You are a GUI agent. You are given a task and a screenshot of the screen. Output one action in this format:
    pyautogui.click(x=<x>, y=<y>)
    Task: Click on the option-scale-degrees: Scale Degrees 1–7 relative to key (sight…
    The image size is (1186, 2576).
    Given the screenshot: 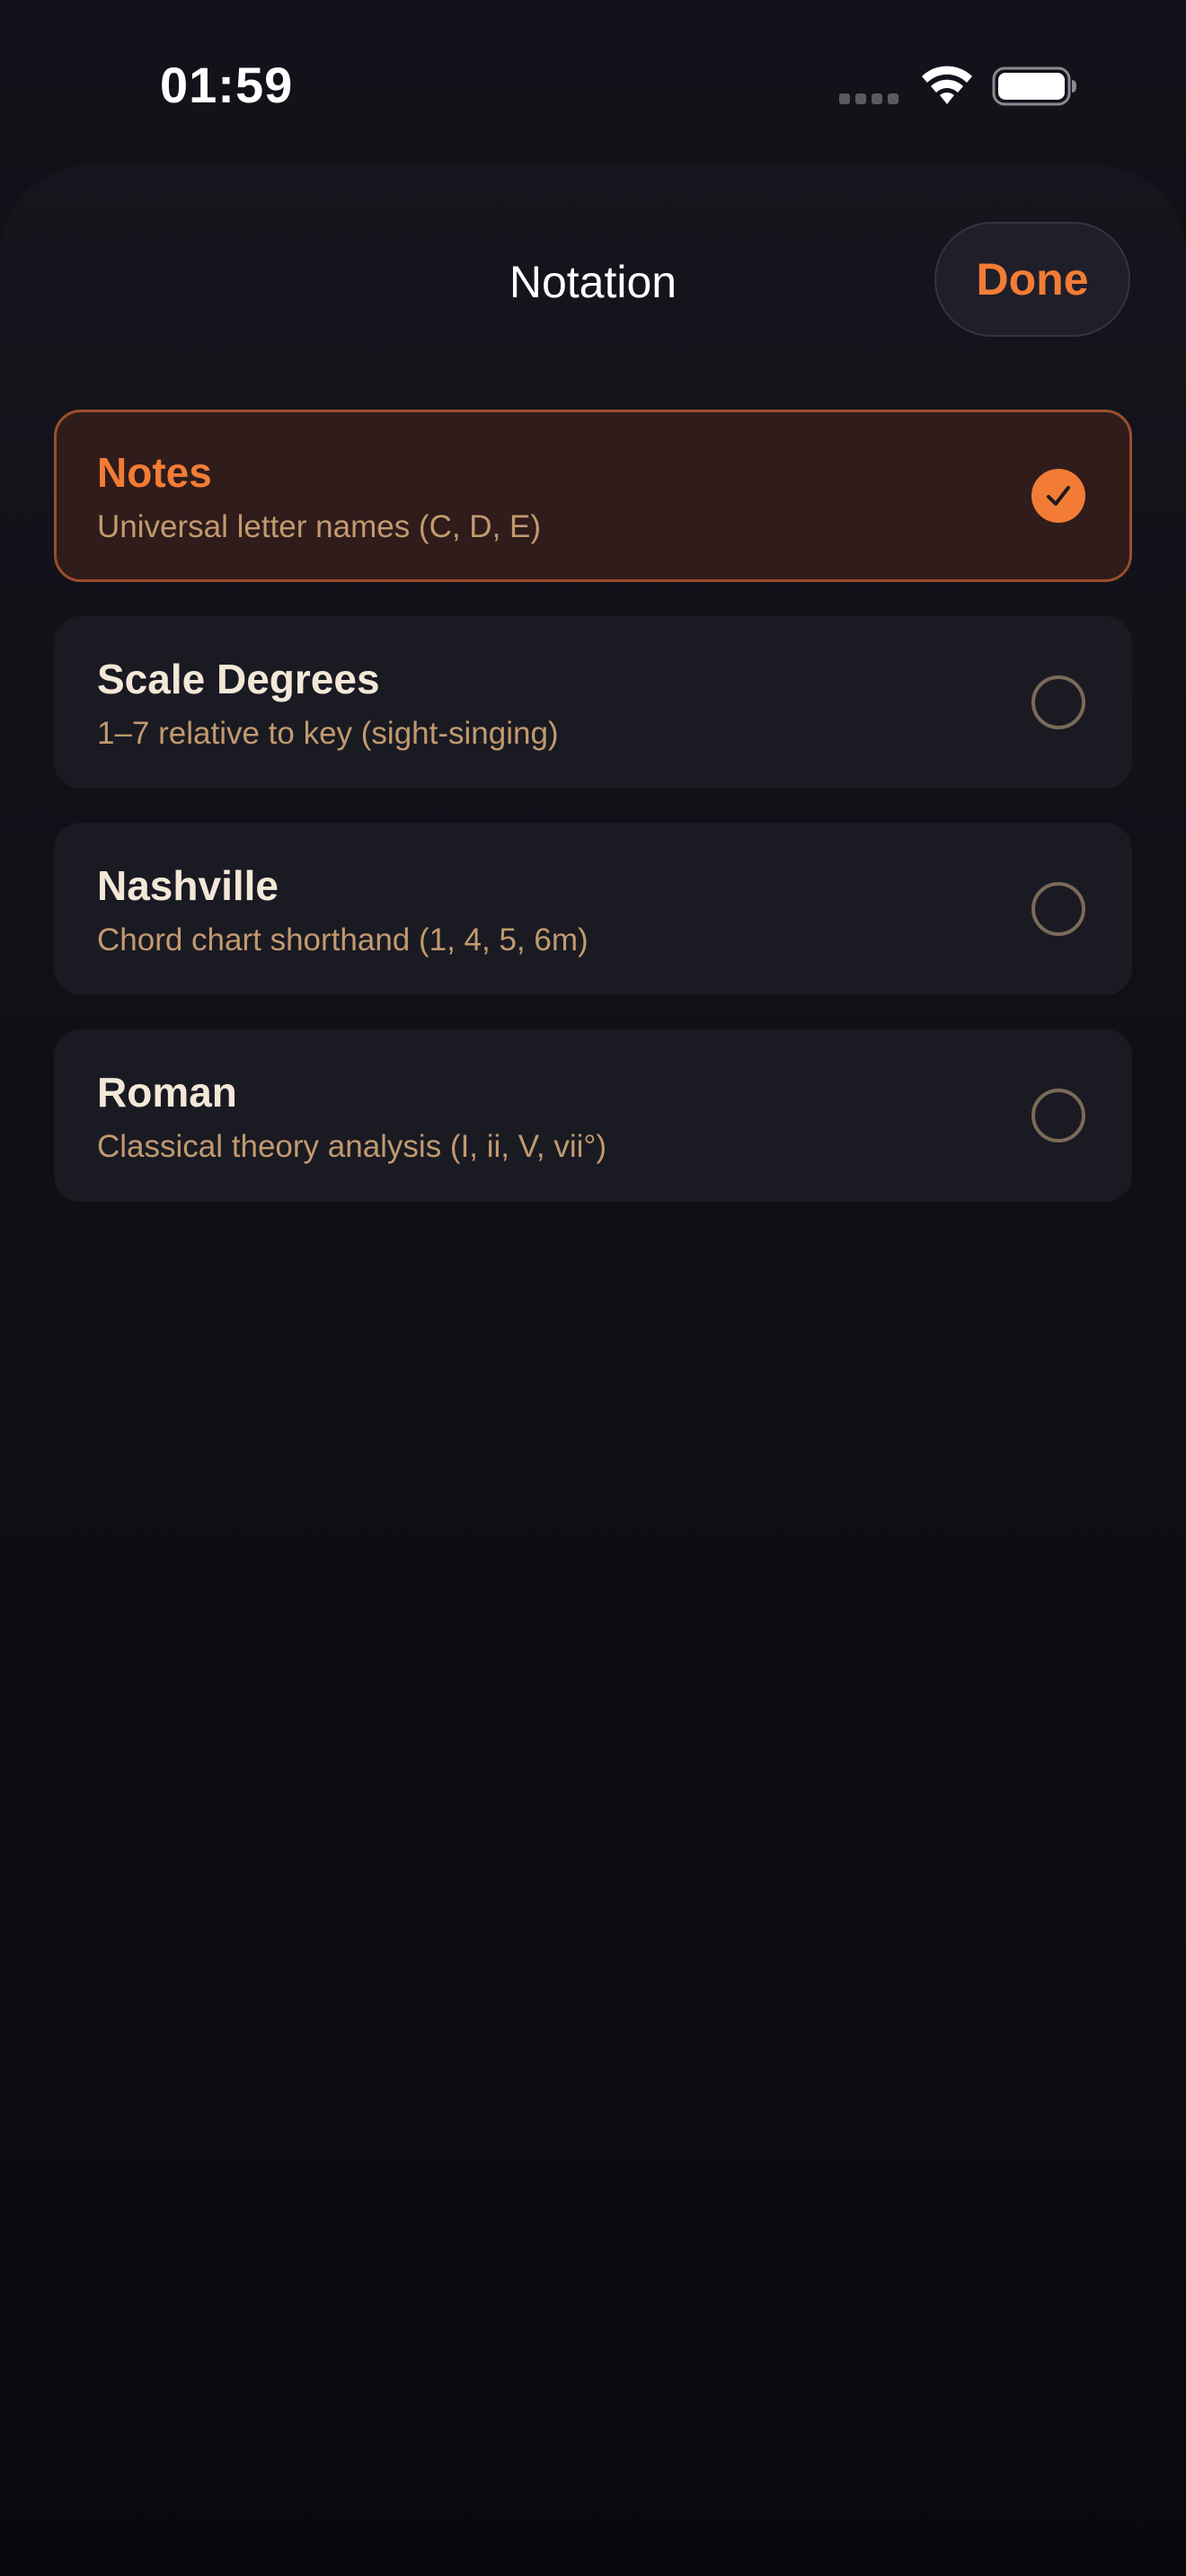 What is the action you would take?
    pyautogui.click(x=593, y=702)
    